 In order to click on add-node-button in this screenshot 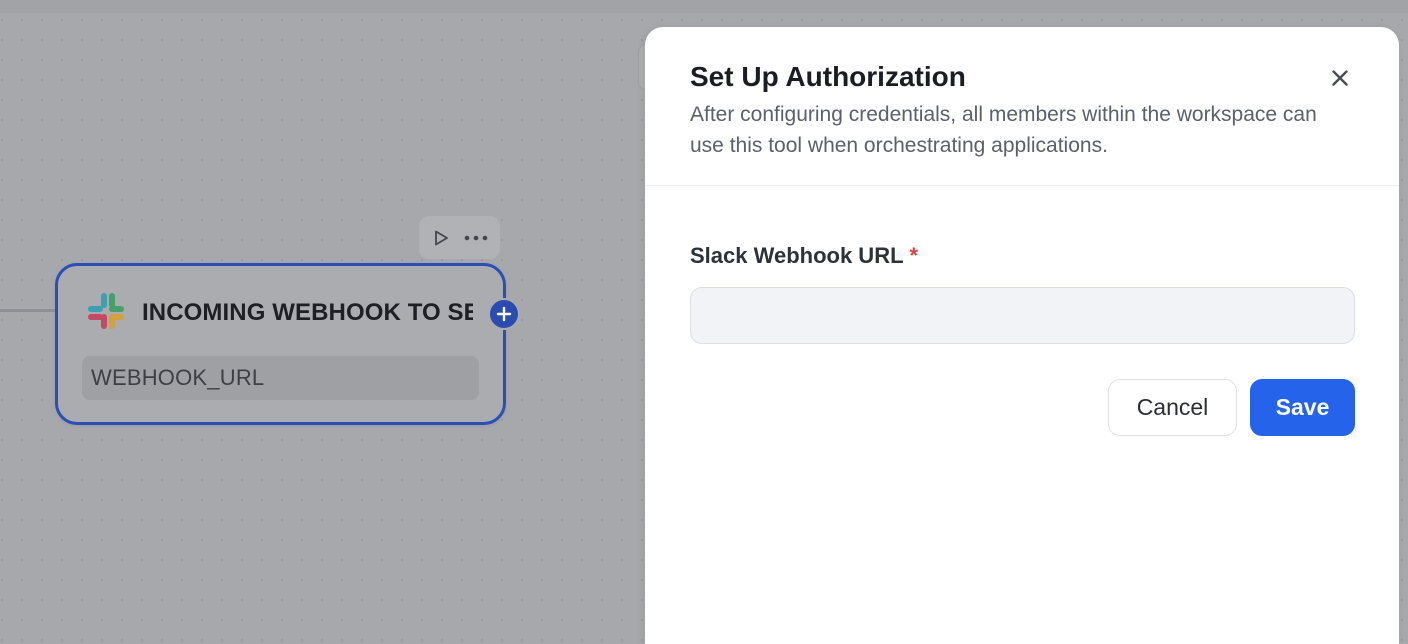, I will do `click(504, 314)`.